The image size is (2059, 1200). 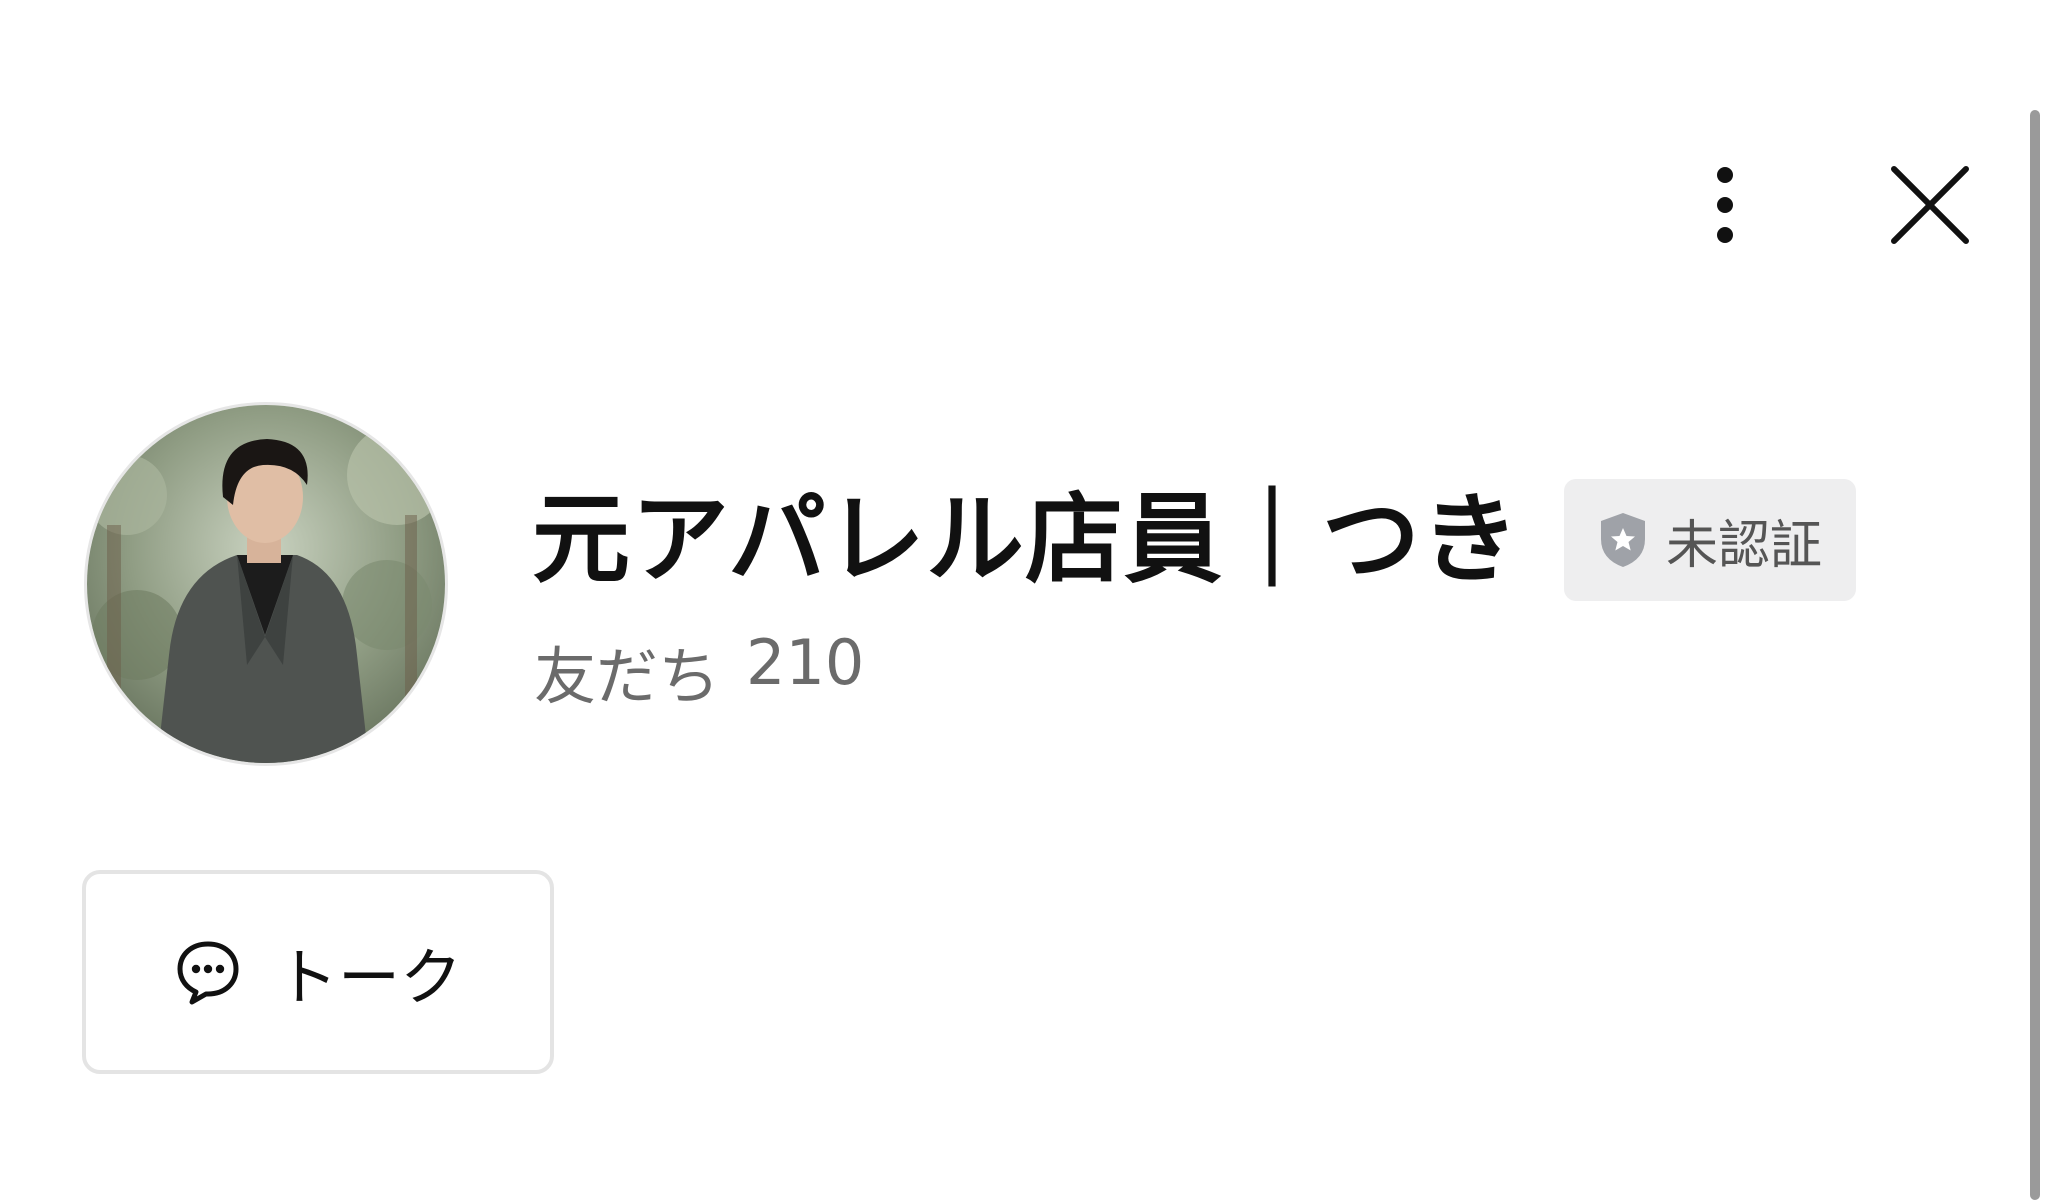 What do you see at coordinates (1623, 540) in the screenshot?
I see `shield-star-icon` at bounding box center [1623, 540].